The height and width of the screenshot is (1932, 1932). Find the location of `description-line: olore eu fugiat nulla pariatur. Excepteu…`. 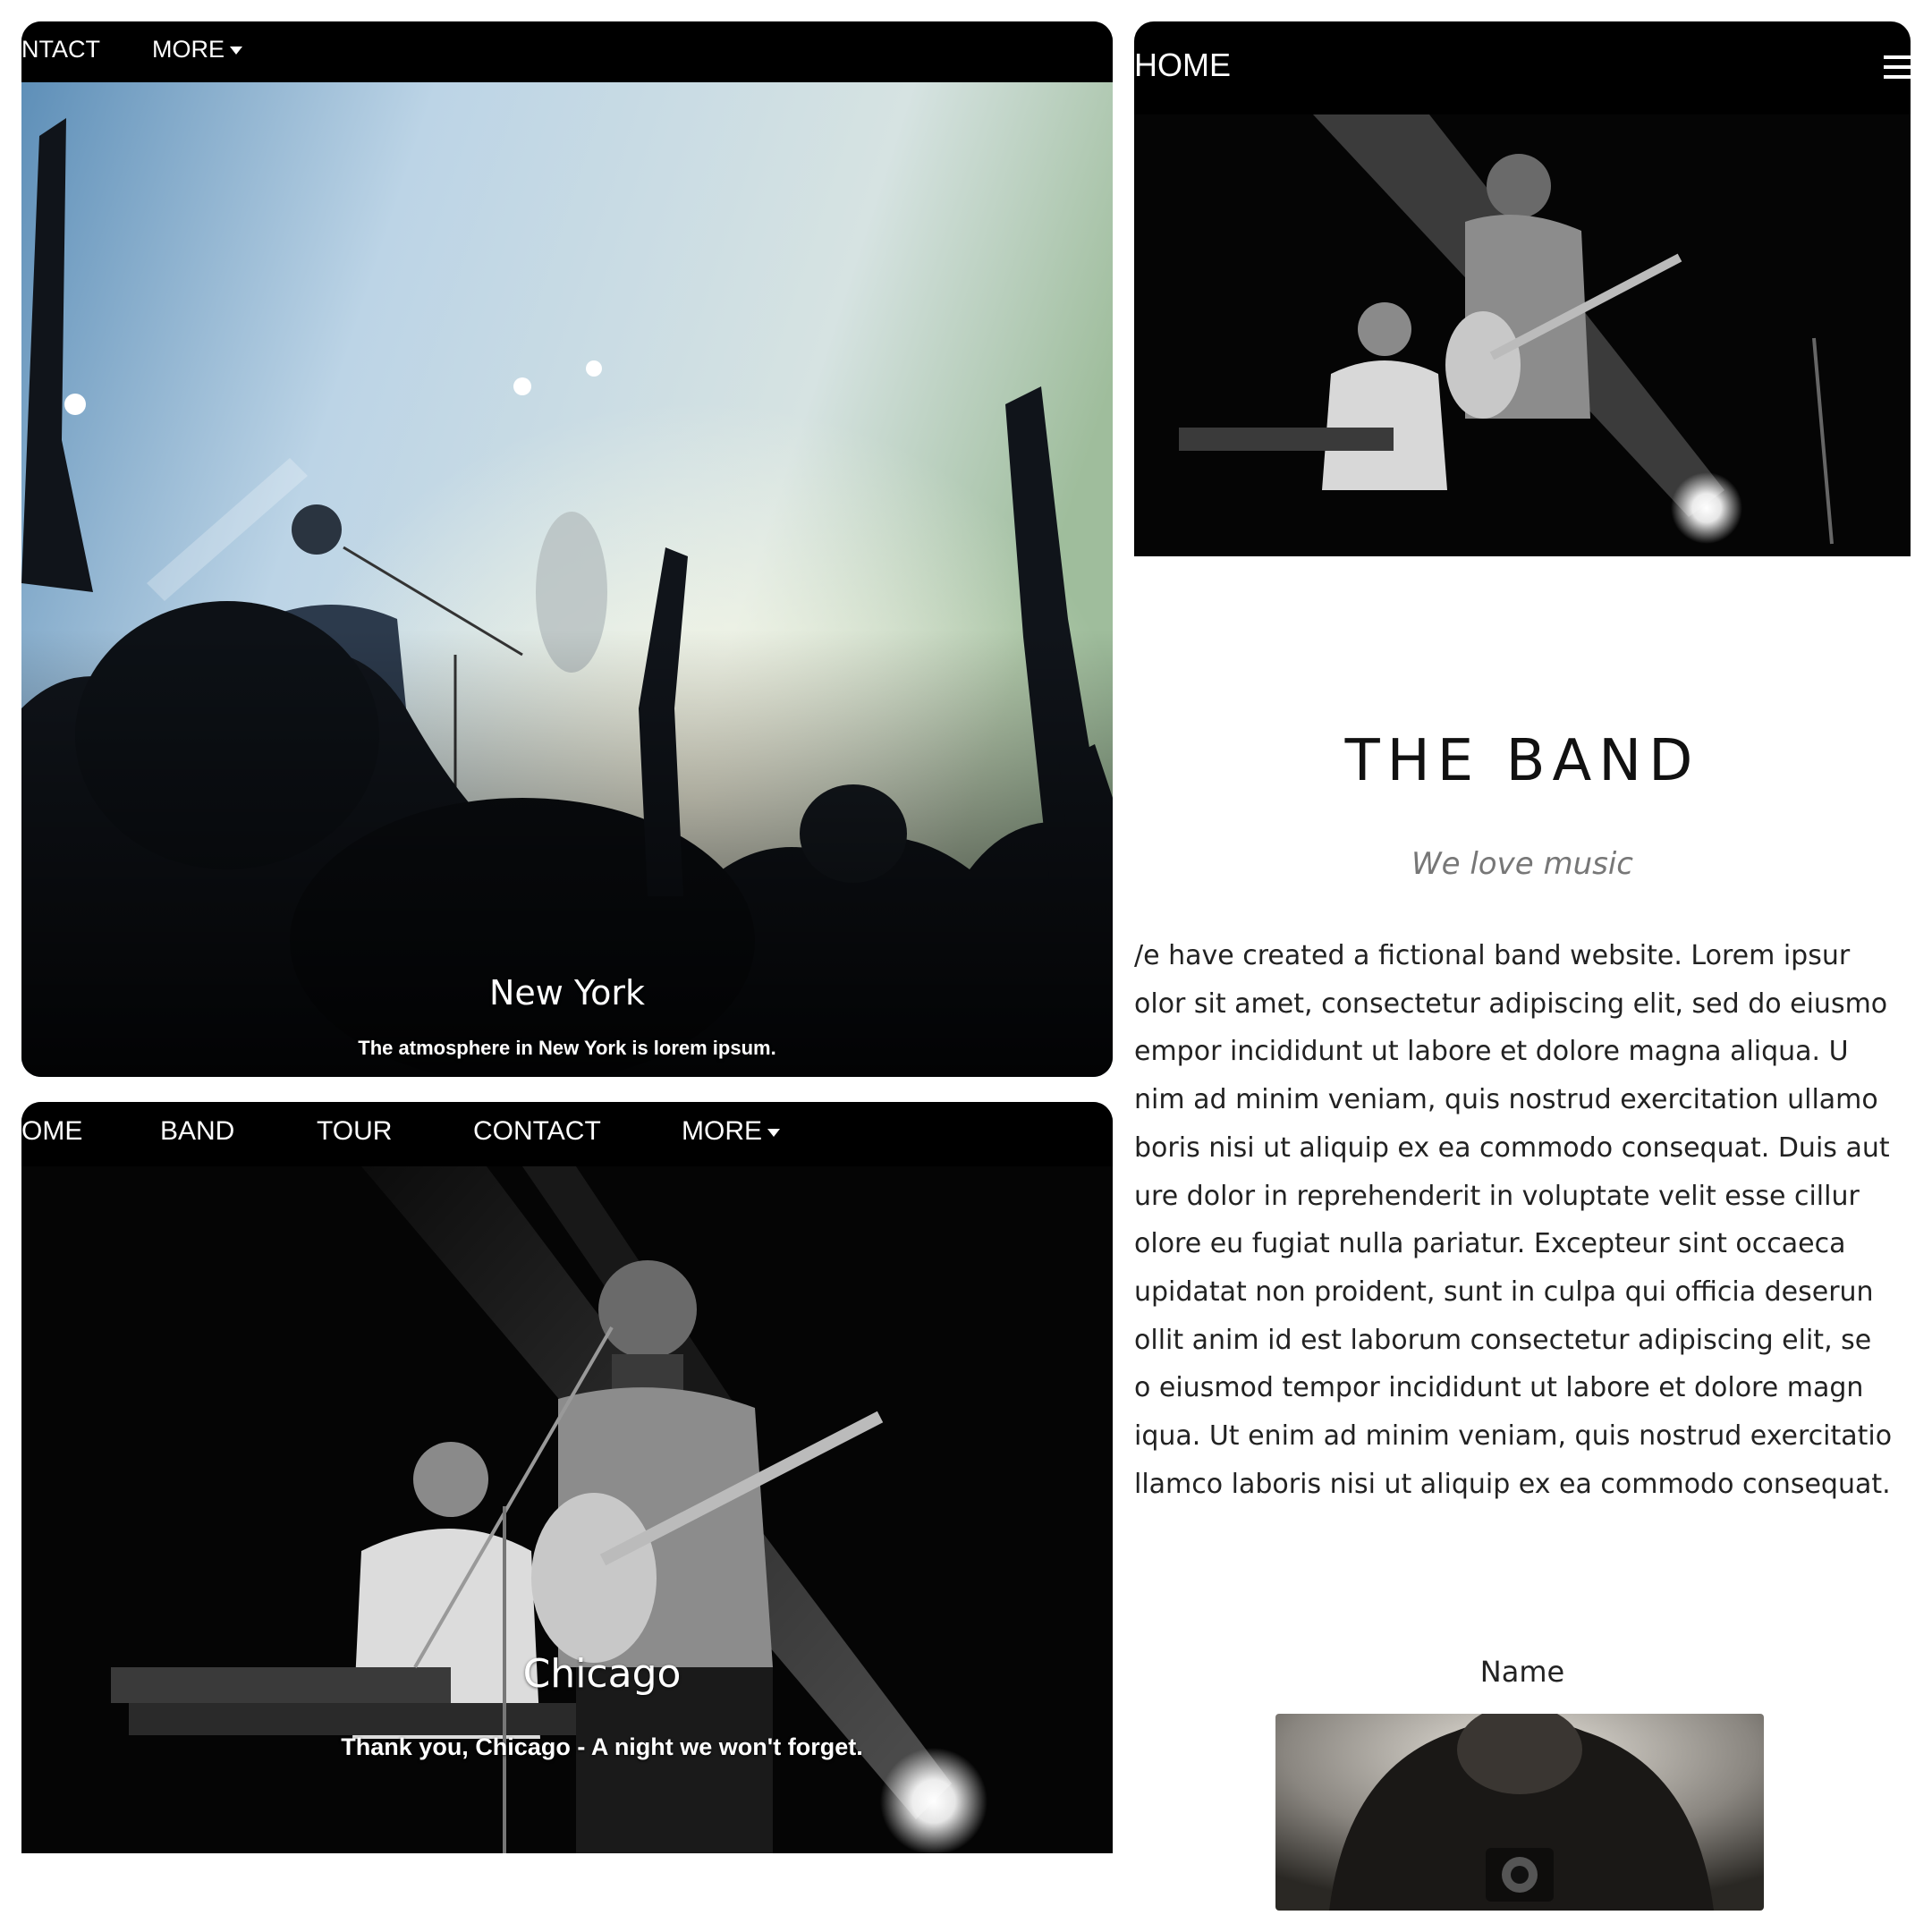

description-line: olore eu fugiat nulla pariatur. Excepteu… is located at coordinates (1490, 1244).